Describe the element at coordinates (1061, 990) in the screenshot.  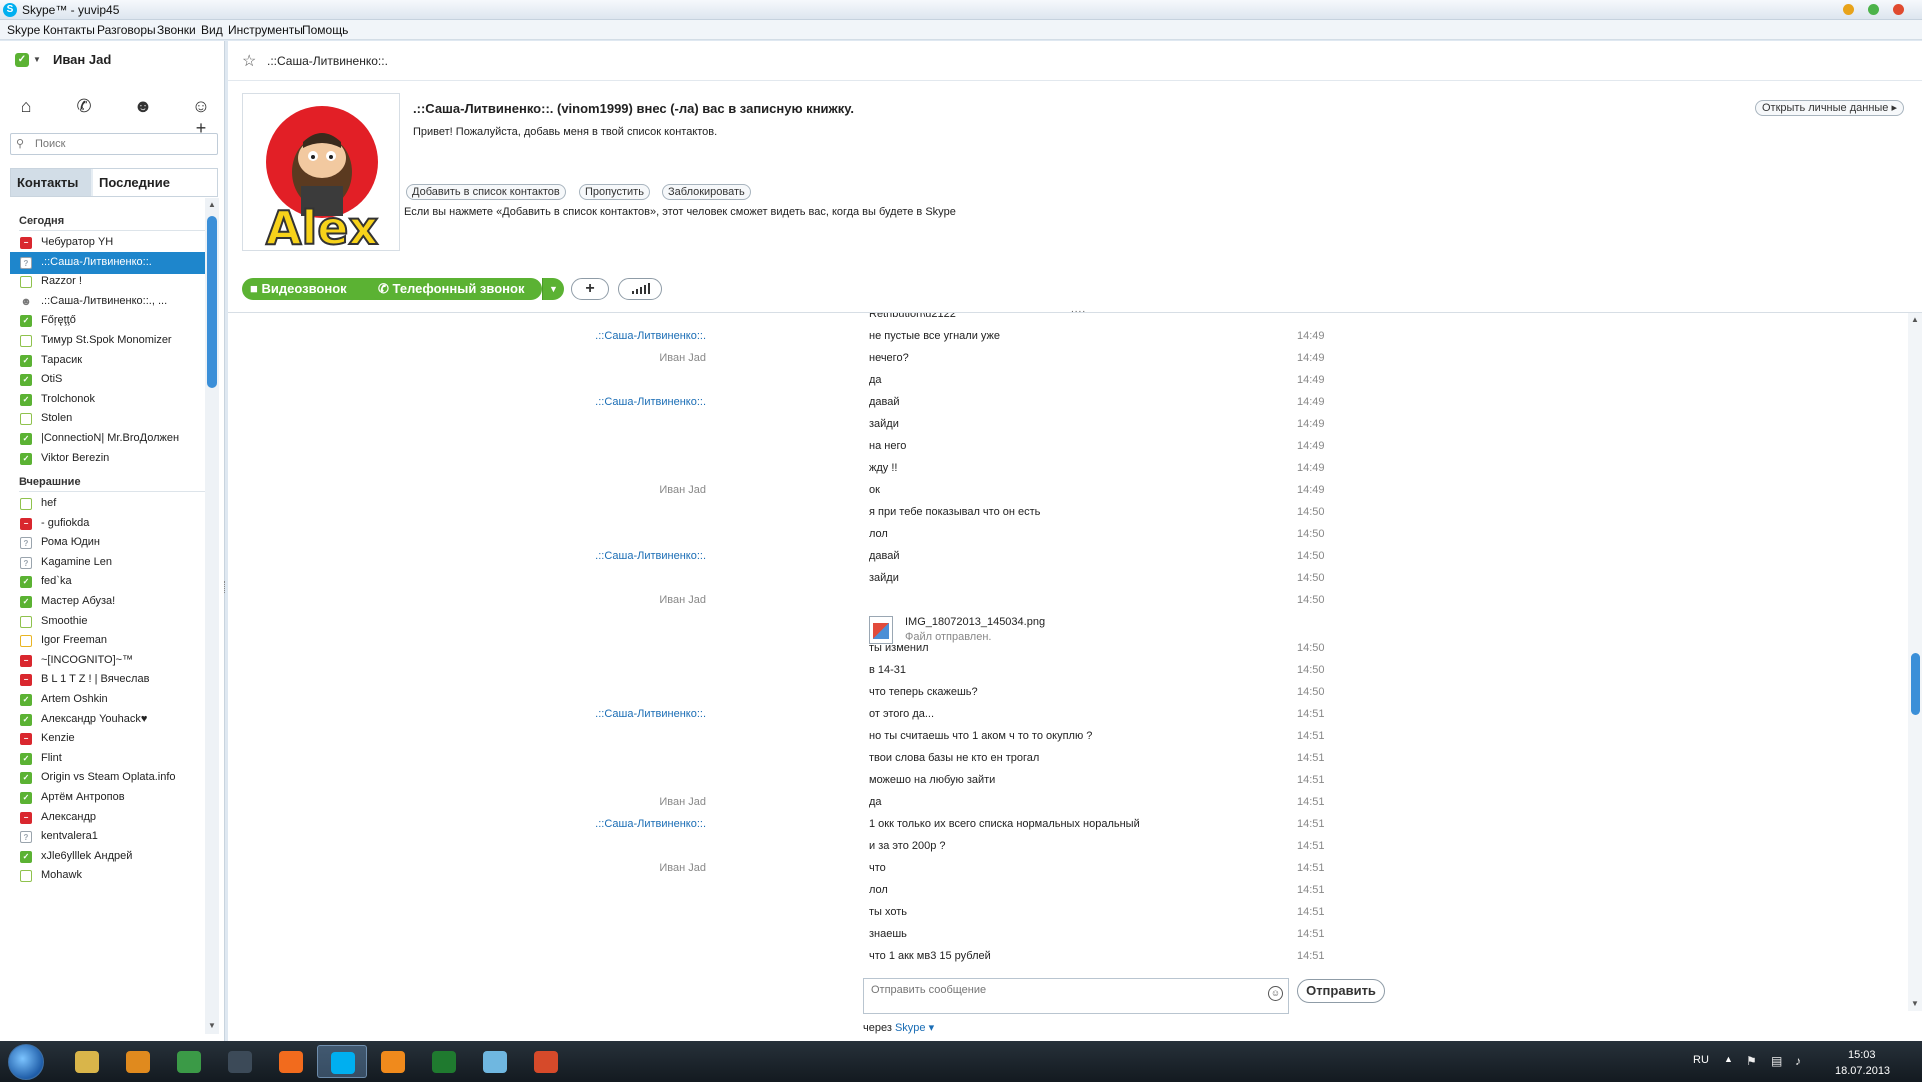
I see `message-input` at that location.